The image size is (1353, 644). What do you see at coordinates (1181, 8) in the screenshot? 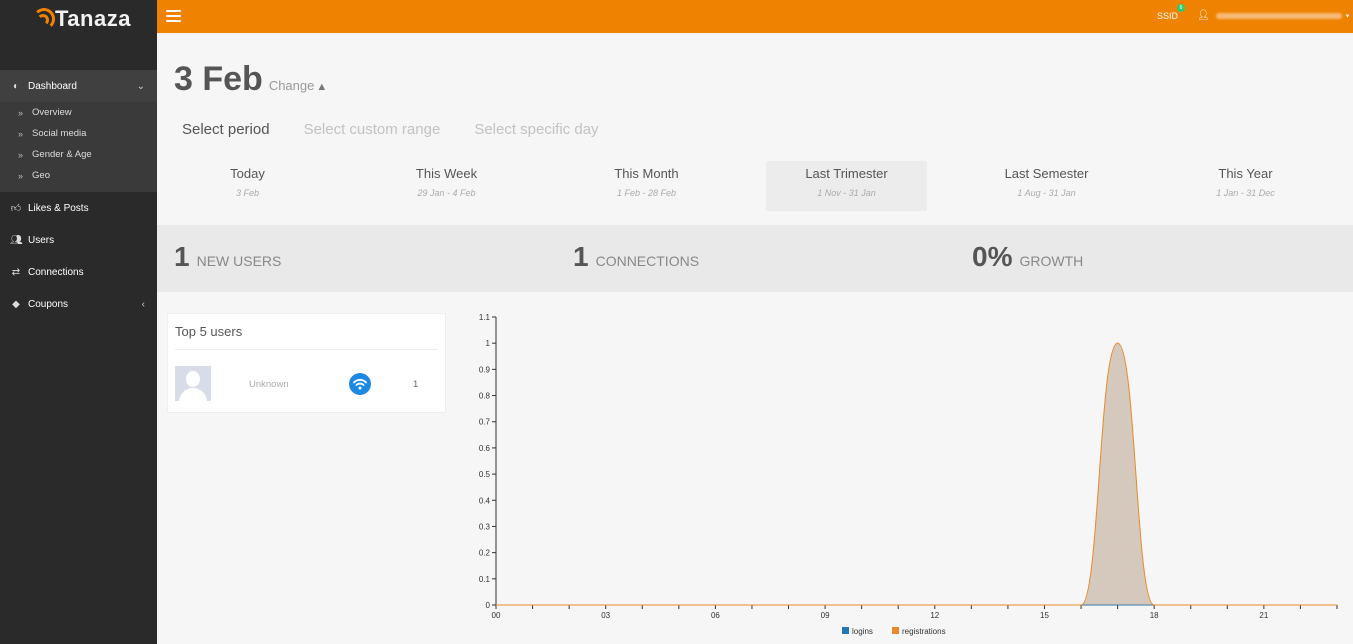
I see `ssid-badge: 6` at bounding box center [1181, 8].